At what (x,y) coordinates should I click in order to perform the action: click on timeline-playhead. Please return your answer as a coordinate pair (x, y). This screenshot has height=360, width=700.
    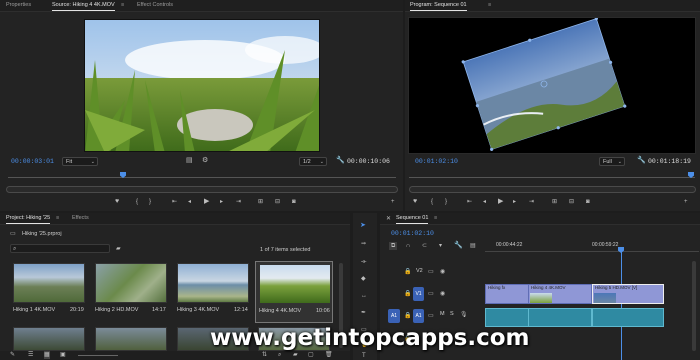
    Looking at the image, I should click on (621, 250).